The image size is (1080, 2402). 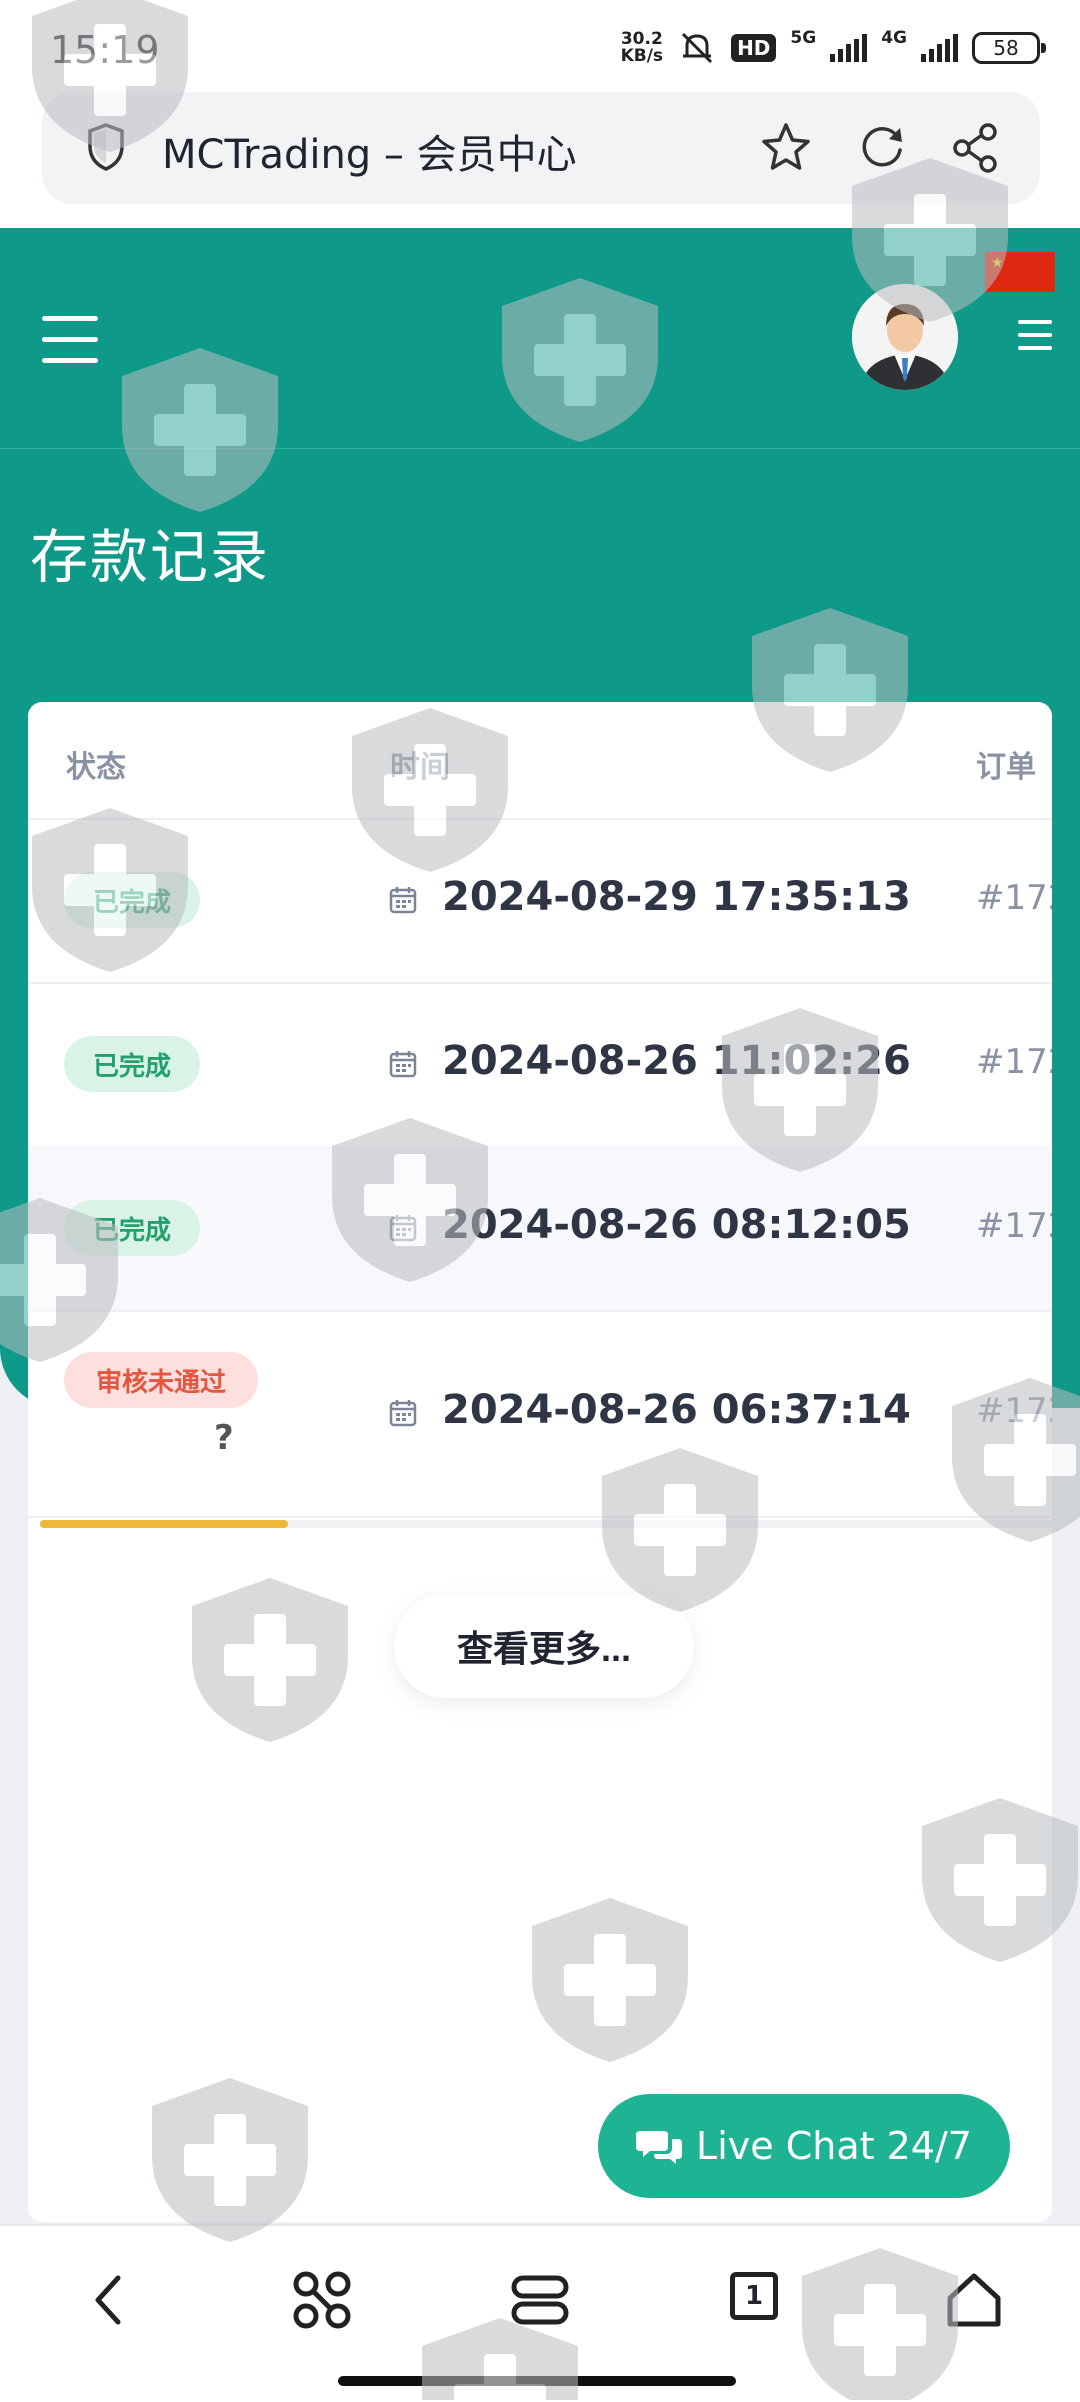 I want to click on menu-icon, so click(x=540, y=2300).